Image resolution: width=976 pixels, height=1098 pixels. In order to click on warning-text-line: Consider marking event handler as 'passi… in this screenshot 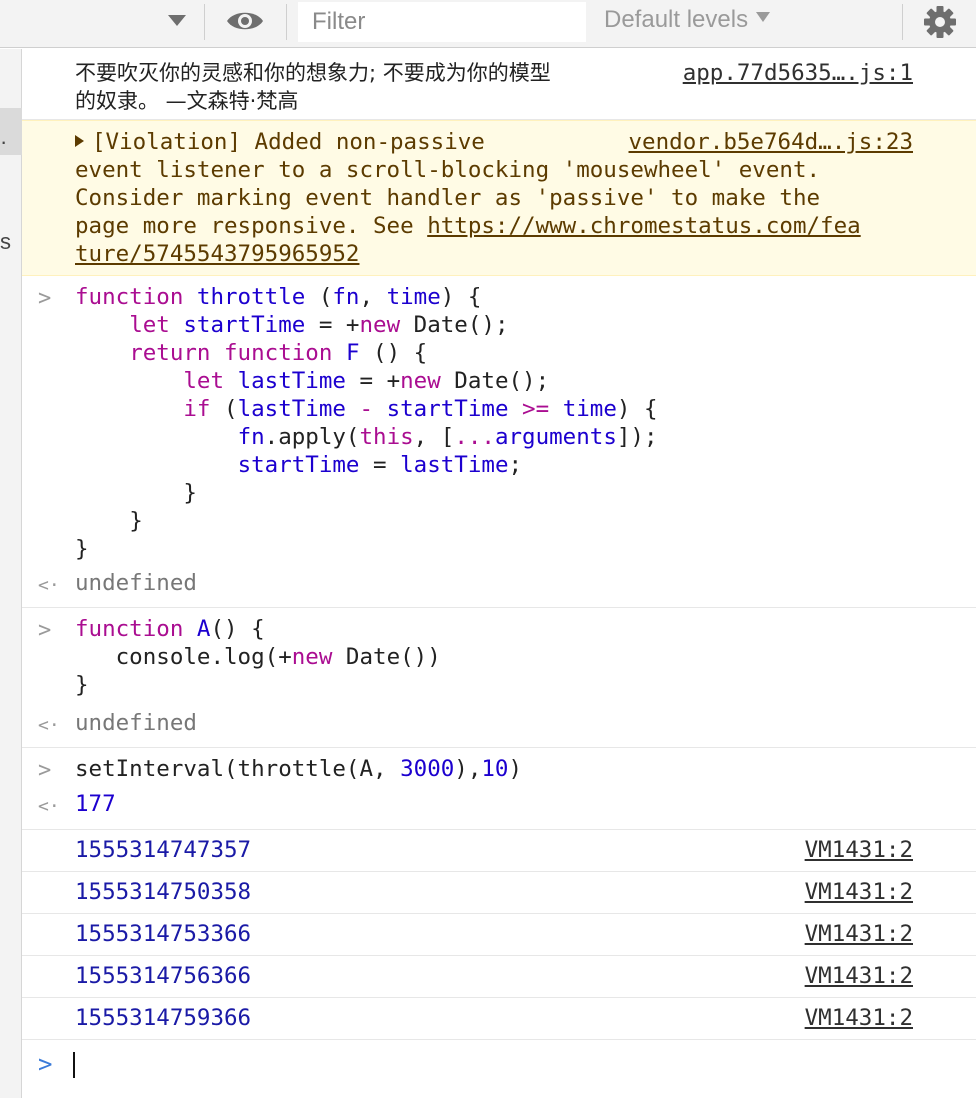, I will do `click(448, 198)`.